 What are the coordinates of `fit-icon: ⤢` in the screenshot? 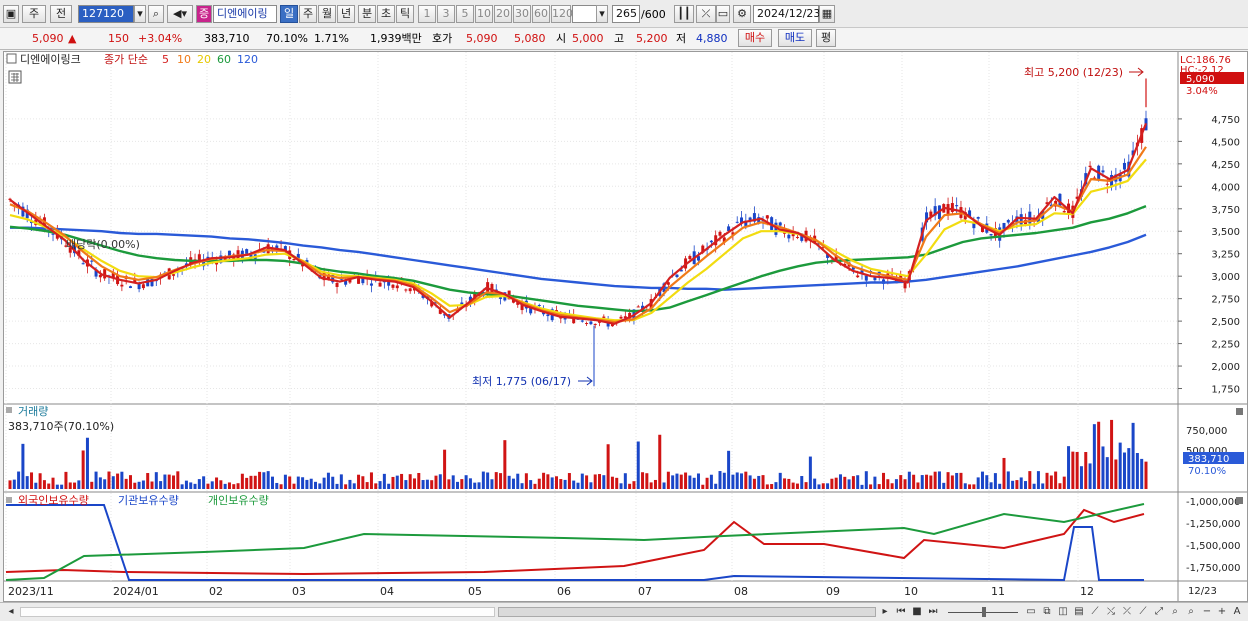 It's located at (1159, 612).